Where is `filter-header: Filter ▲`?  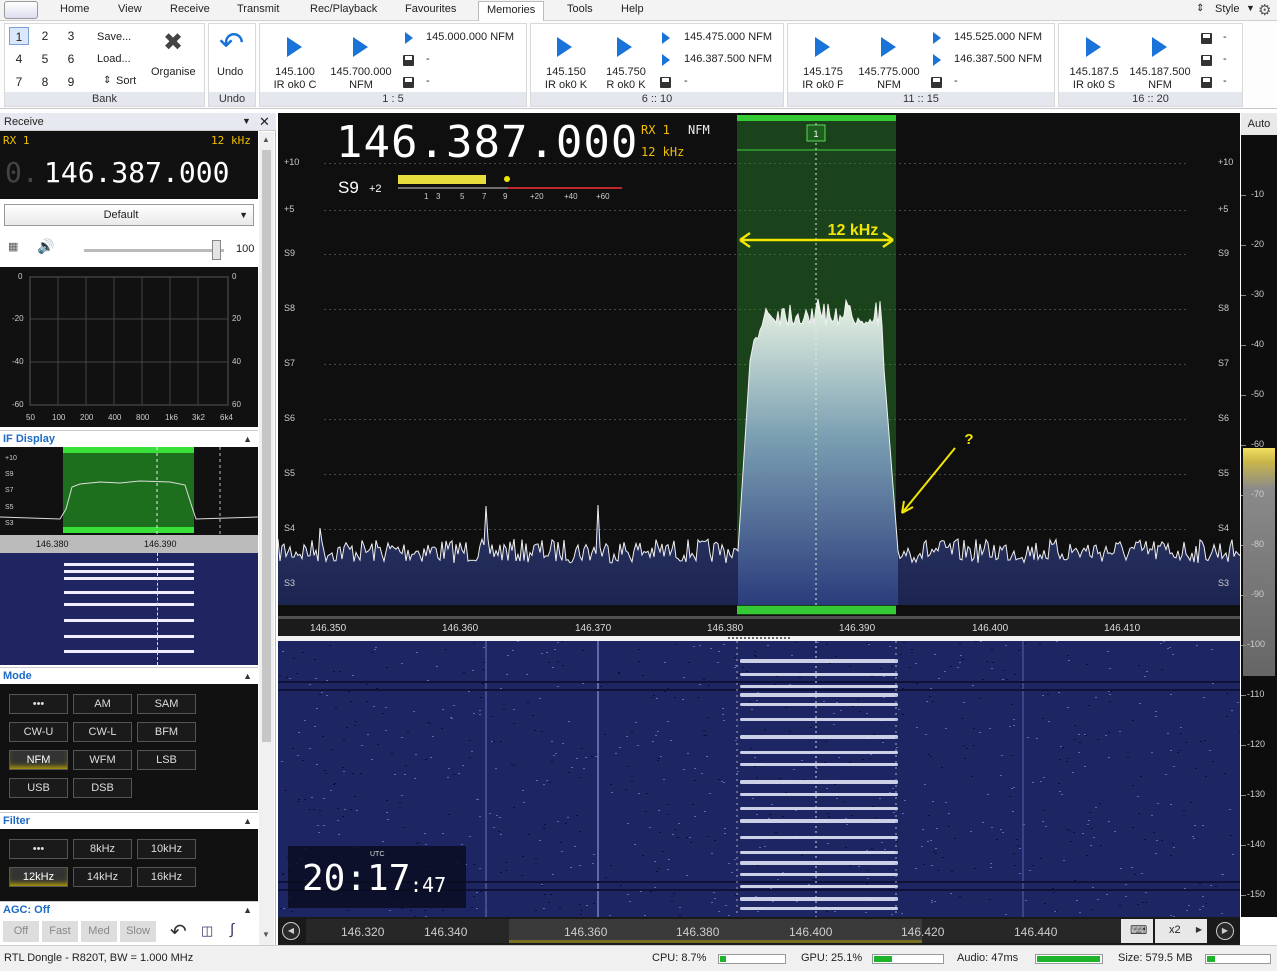 filter-header: Filter ▲ is located at coordinates (129, 820).